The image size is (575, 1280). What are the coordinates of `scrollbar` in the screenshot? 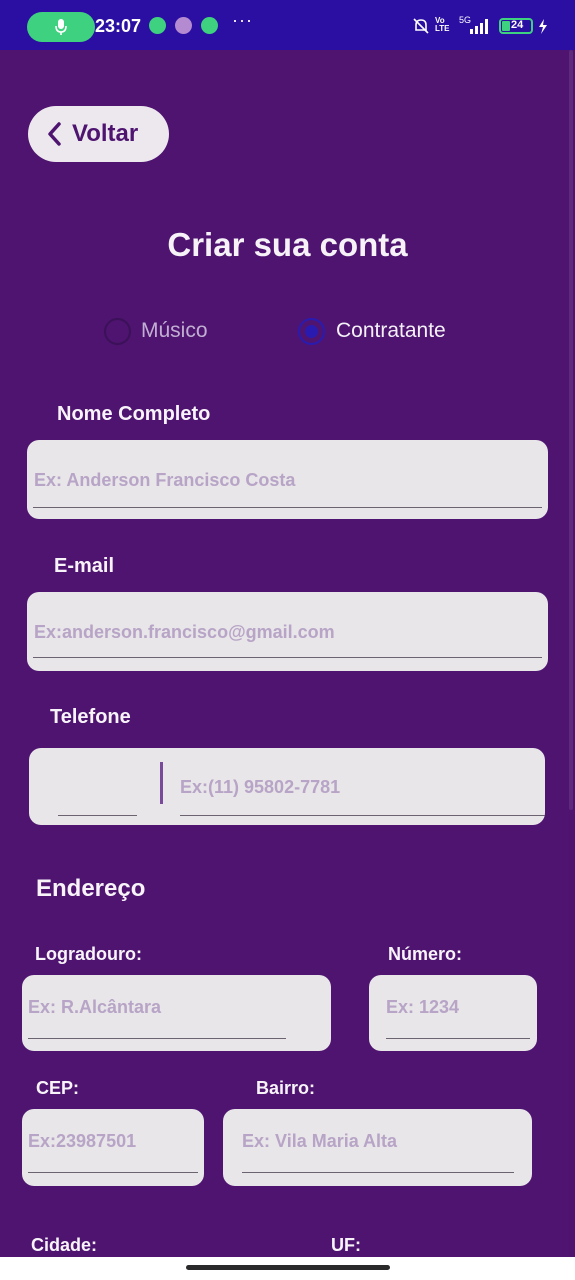 It's located at (571, 430).